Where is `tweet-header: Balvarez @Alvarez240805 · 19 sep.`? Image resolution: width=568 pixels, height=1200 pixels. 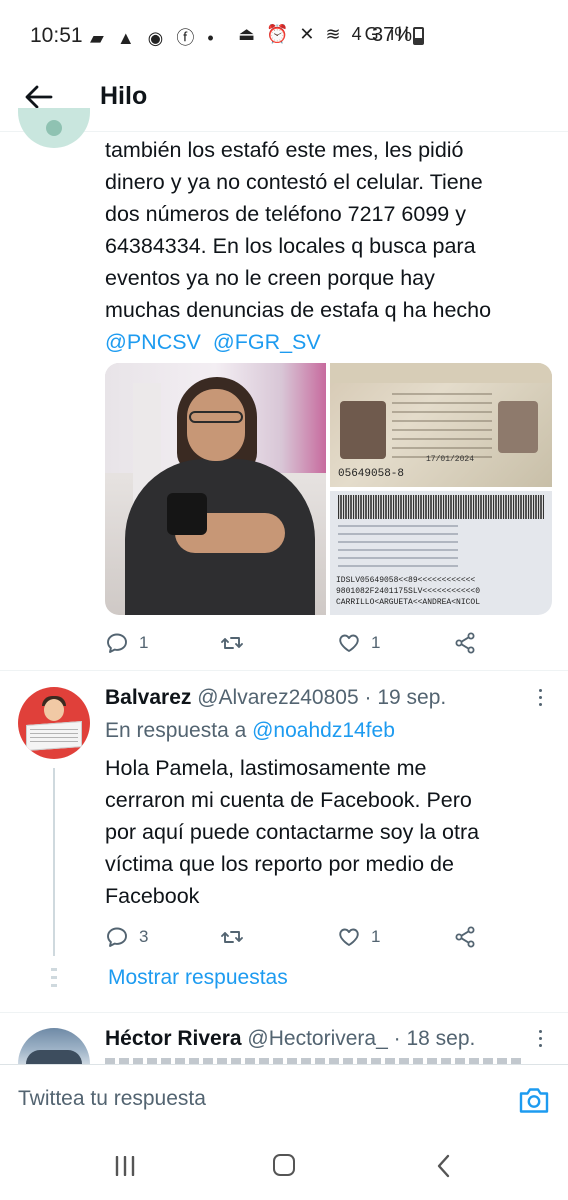 tweet-header: Balvarez @Alvarez240805 · 19 sep. is located at coordinates (275, 698).